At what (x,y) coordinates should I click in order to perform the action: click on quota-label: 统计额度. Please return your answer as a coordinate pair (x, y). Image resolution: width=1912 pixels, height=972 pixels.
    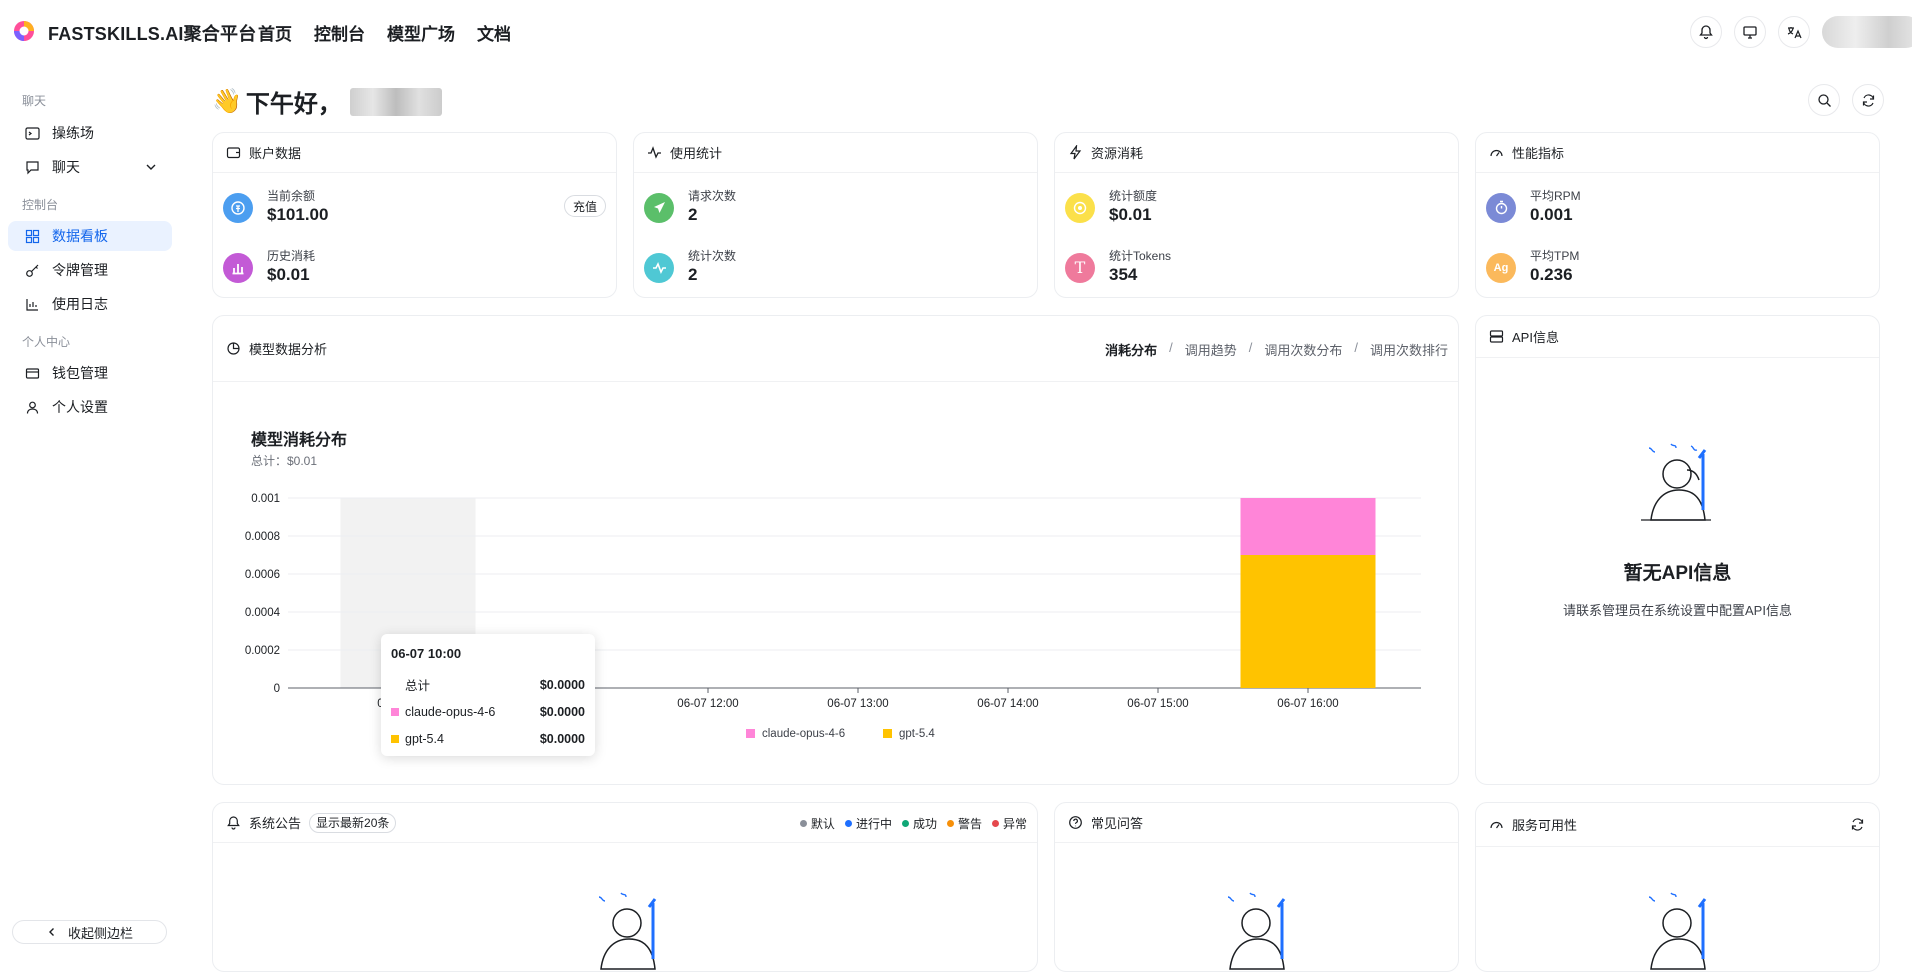
    Looking at the image, I should click on (1133, 196).